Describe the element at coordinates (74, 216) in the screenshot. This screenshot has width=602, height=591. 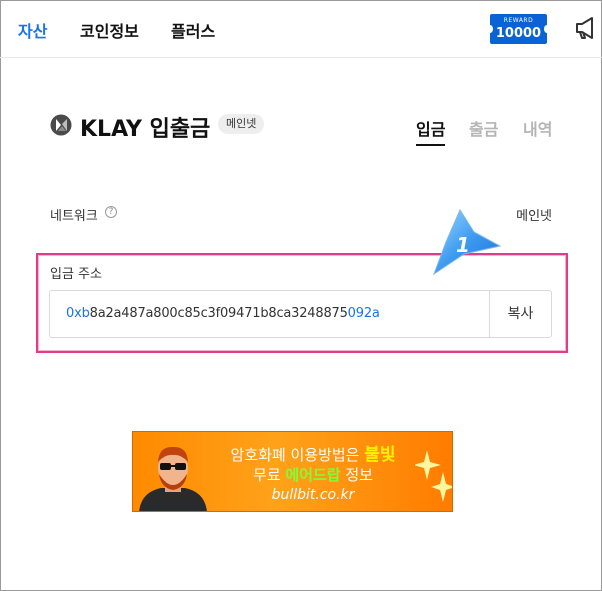
I see `network-label: 네트워크` at that location.